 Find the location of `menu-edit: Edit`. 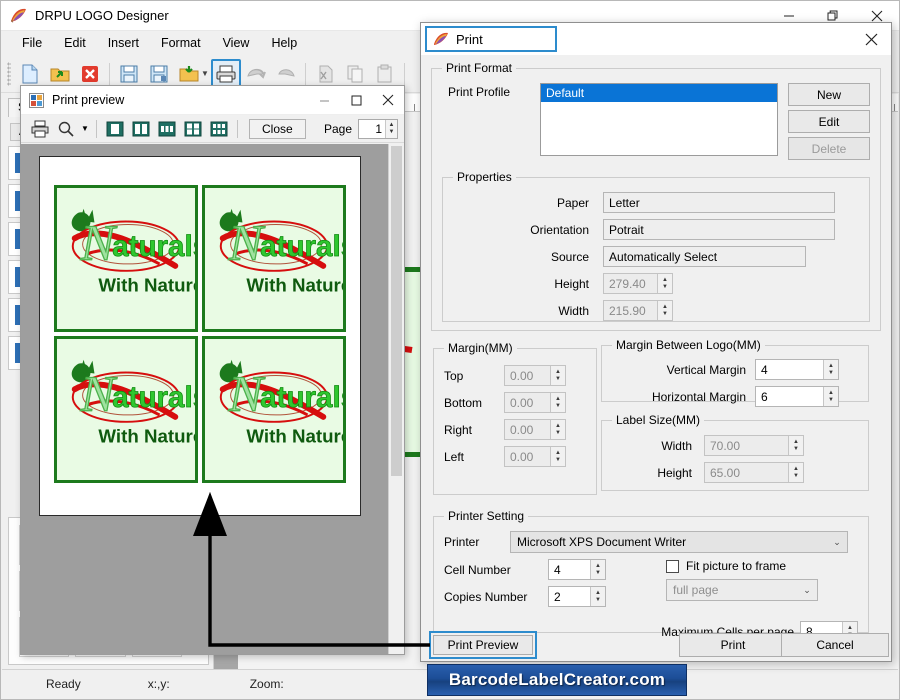

menu-edit: Edit is located at coordinates (75, 43).